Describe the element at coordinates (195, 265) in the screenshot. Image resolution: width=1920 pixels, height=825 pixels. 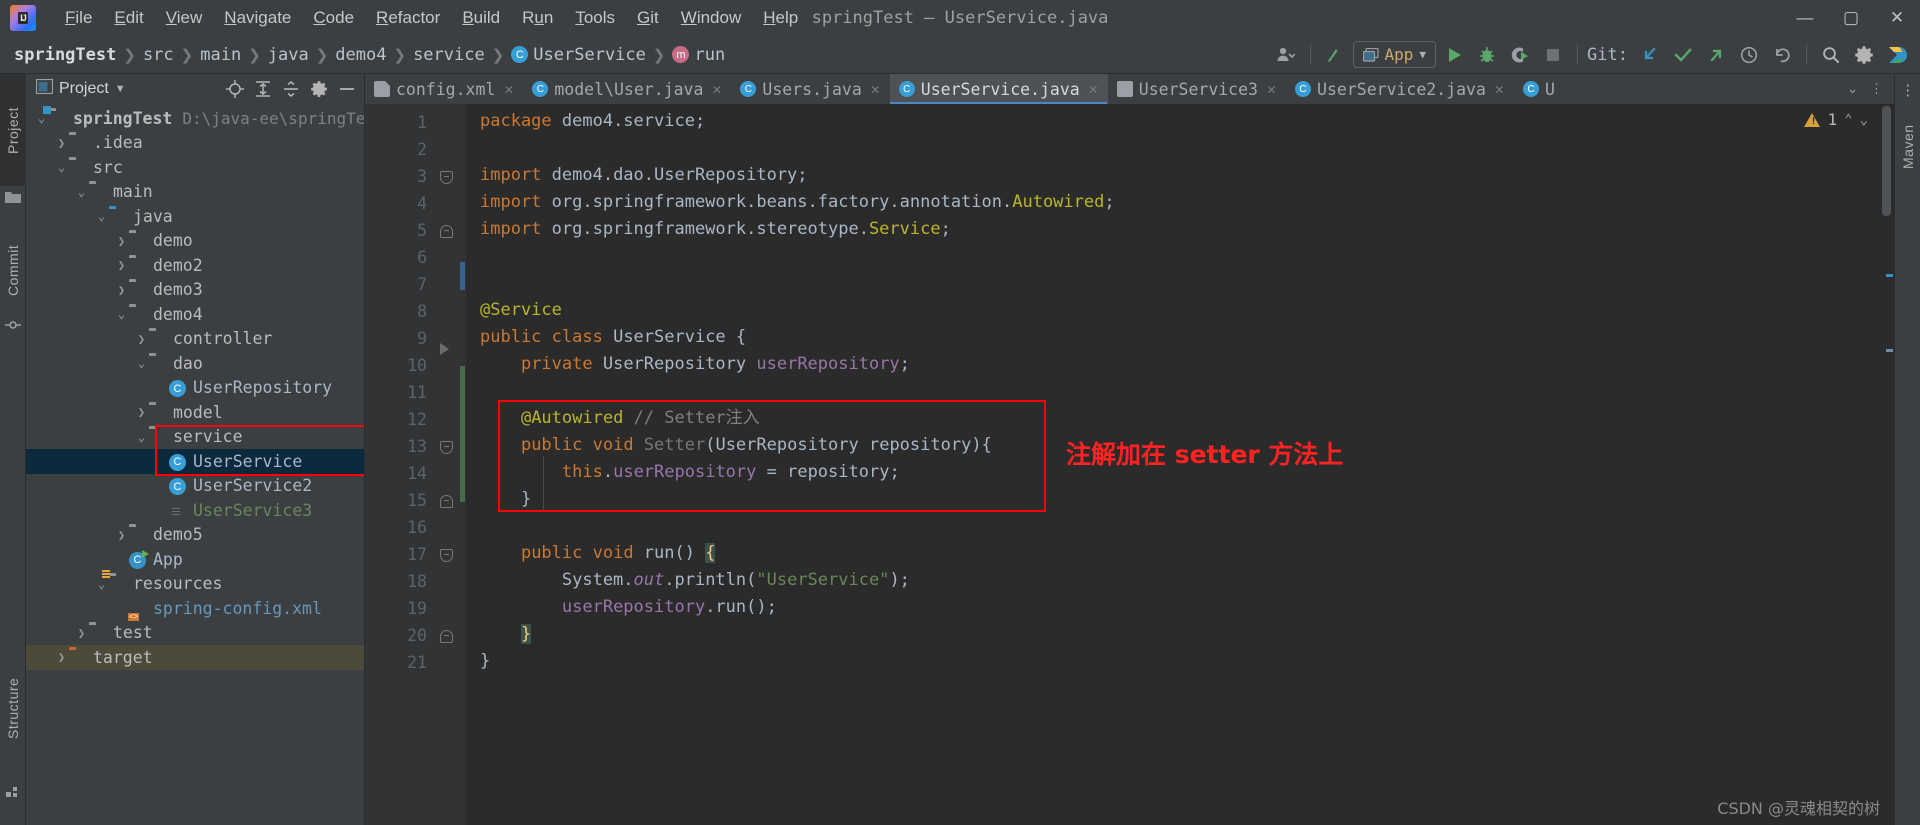
I see `tree-item-demo2: ❯ demo2` at that location.